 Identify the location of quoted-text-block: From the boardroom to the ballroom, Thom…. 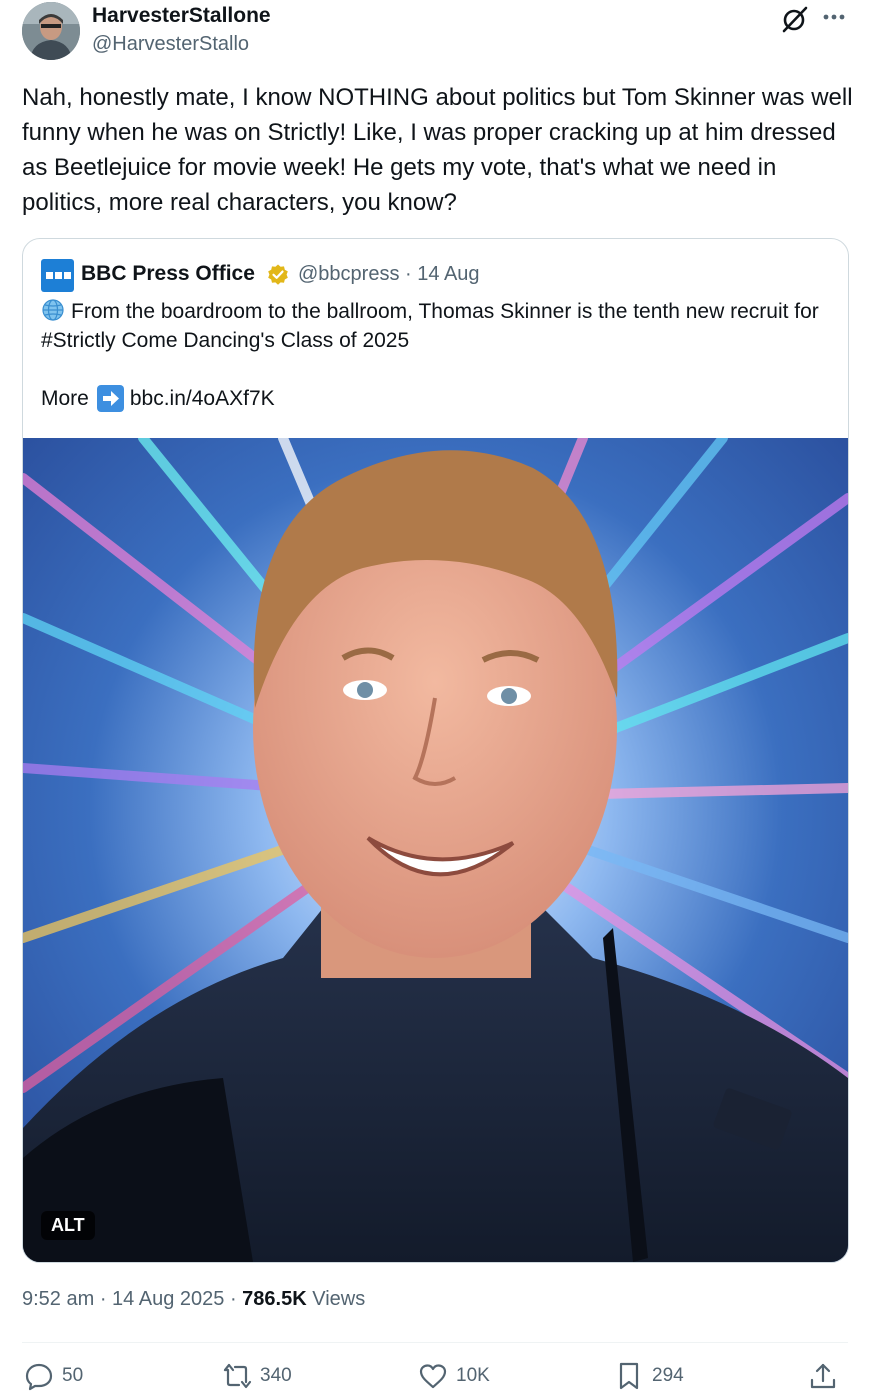
(431, 326).